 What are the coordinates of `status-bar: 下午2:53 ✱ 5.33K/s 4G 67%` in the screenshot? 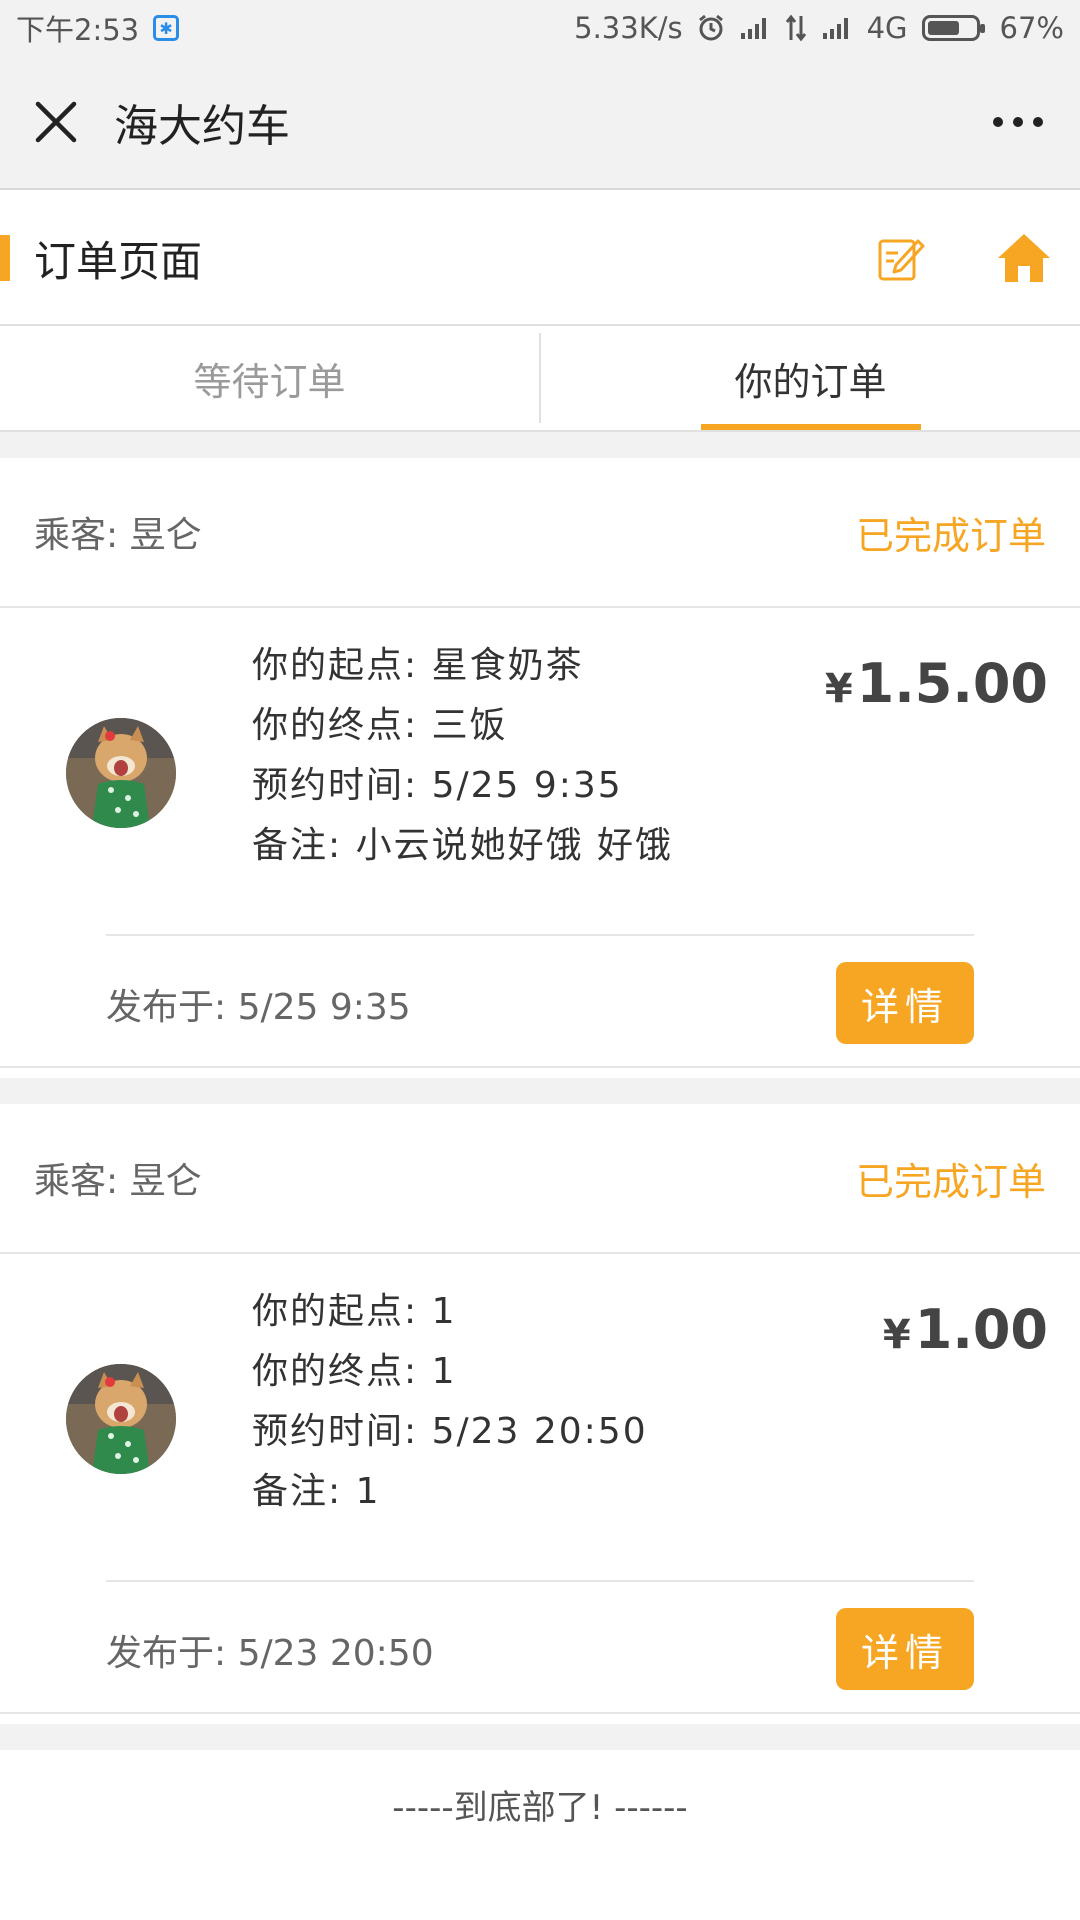 It's located at (540, 28).